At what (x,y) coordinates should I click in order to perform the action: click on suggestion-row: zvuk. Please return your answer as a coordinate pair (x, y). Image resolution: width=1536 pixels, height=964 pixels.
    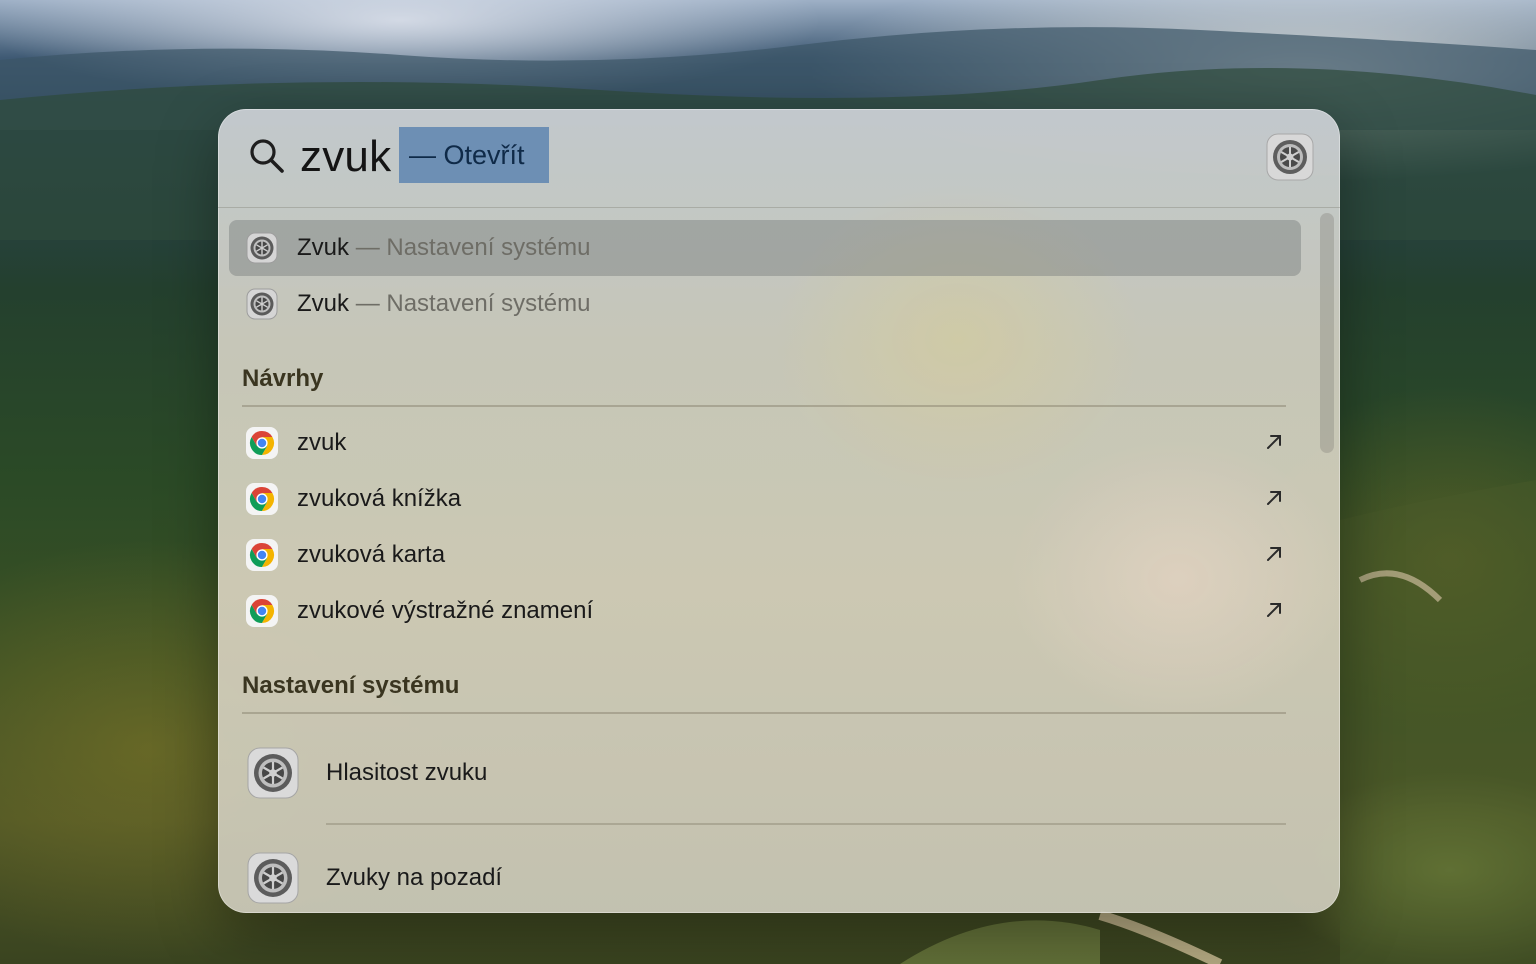
    Looking at the image, I should click on (765, 443).